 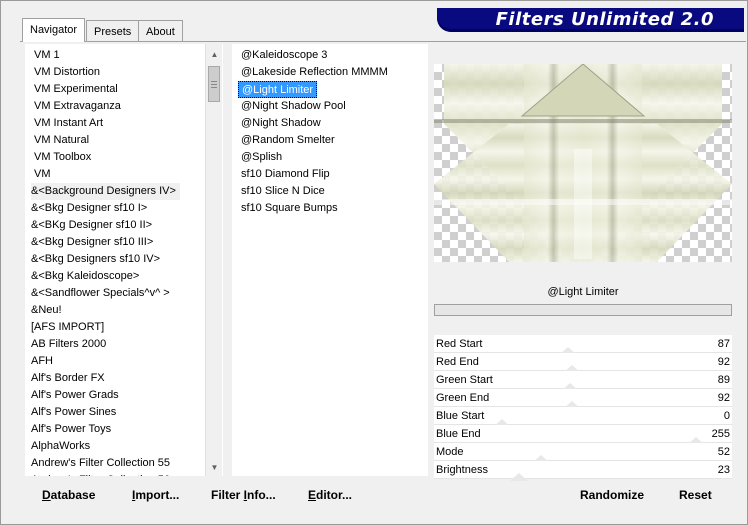 What do you see at coordinates (590, 20) in the screenshot?
I see `app-title-banner: Filters Unlimited 2.0` at bounding box center [590, 20].